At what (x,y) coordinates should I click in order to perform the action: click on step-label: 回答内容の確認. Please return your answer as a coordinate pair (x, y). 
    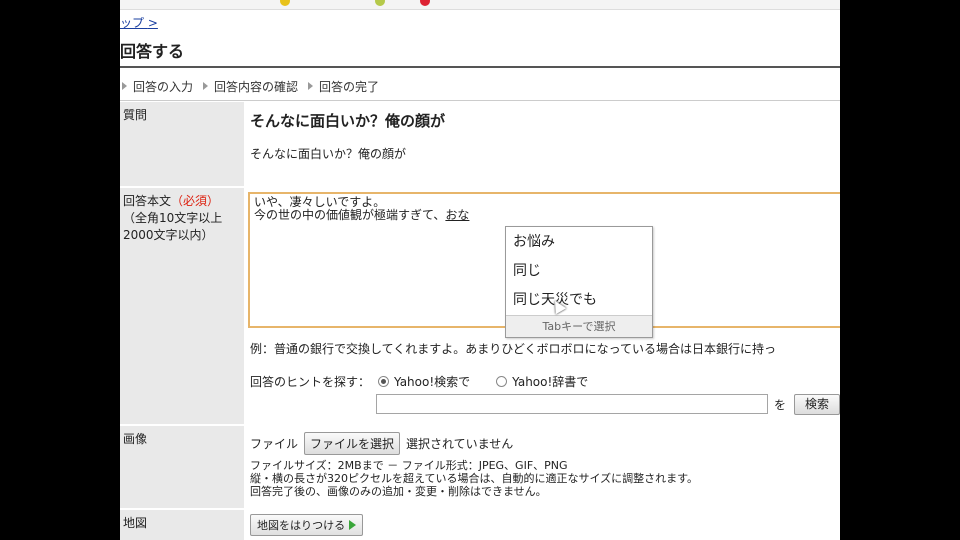
    Looking at the image, I should click on (256, 86).